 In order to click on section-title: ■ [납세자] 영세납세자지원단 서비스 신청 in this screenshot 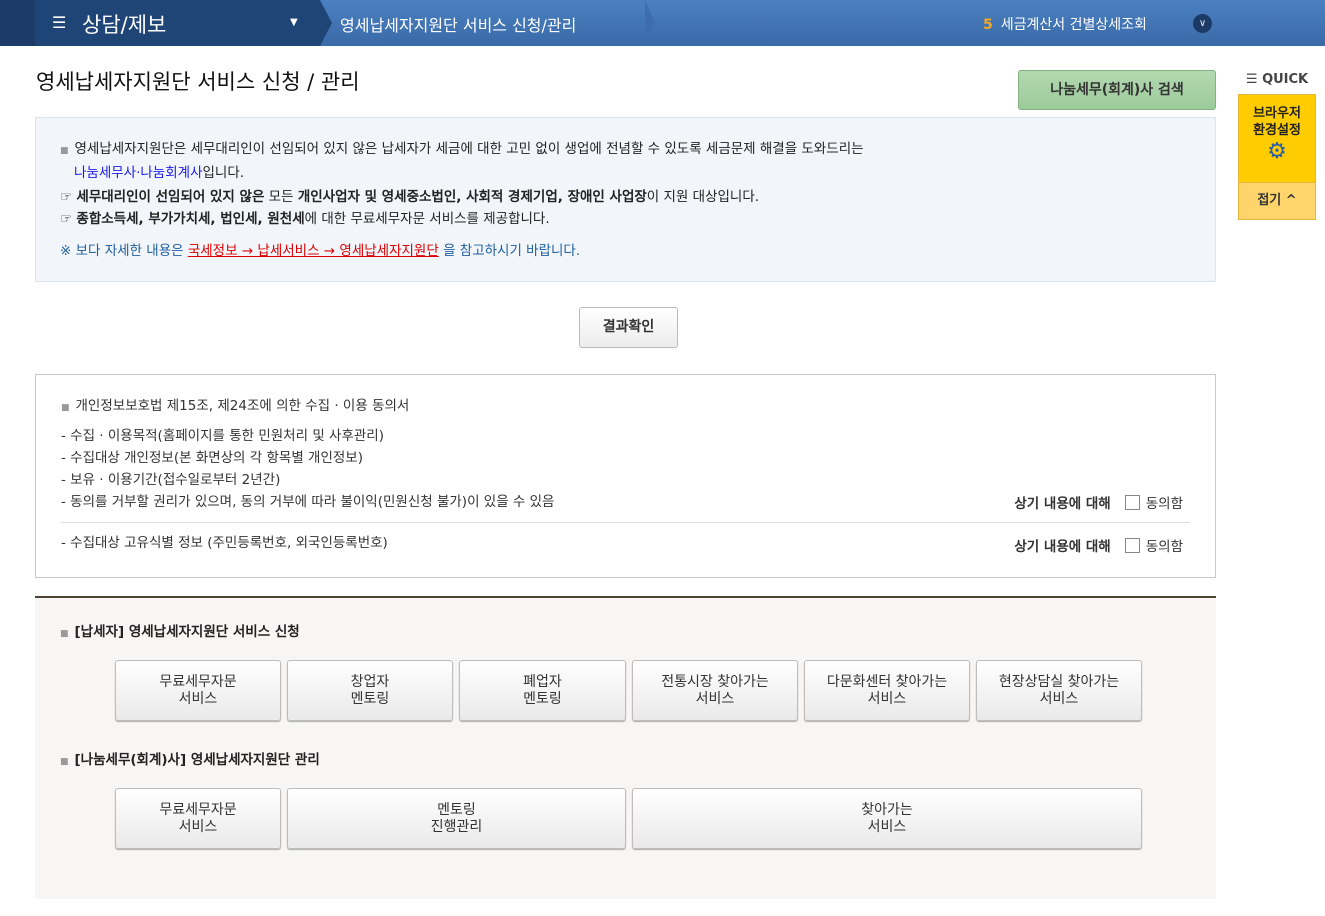, I will do `click(180, 630)`.